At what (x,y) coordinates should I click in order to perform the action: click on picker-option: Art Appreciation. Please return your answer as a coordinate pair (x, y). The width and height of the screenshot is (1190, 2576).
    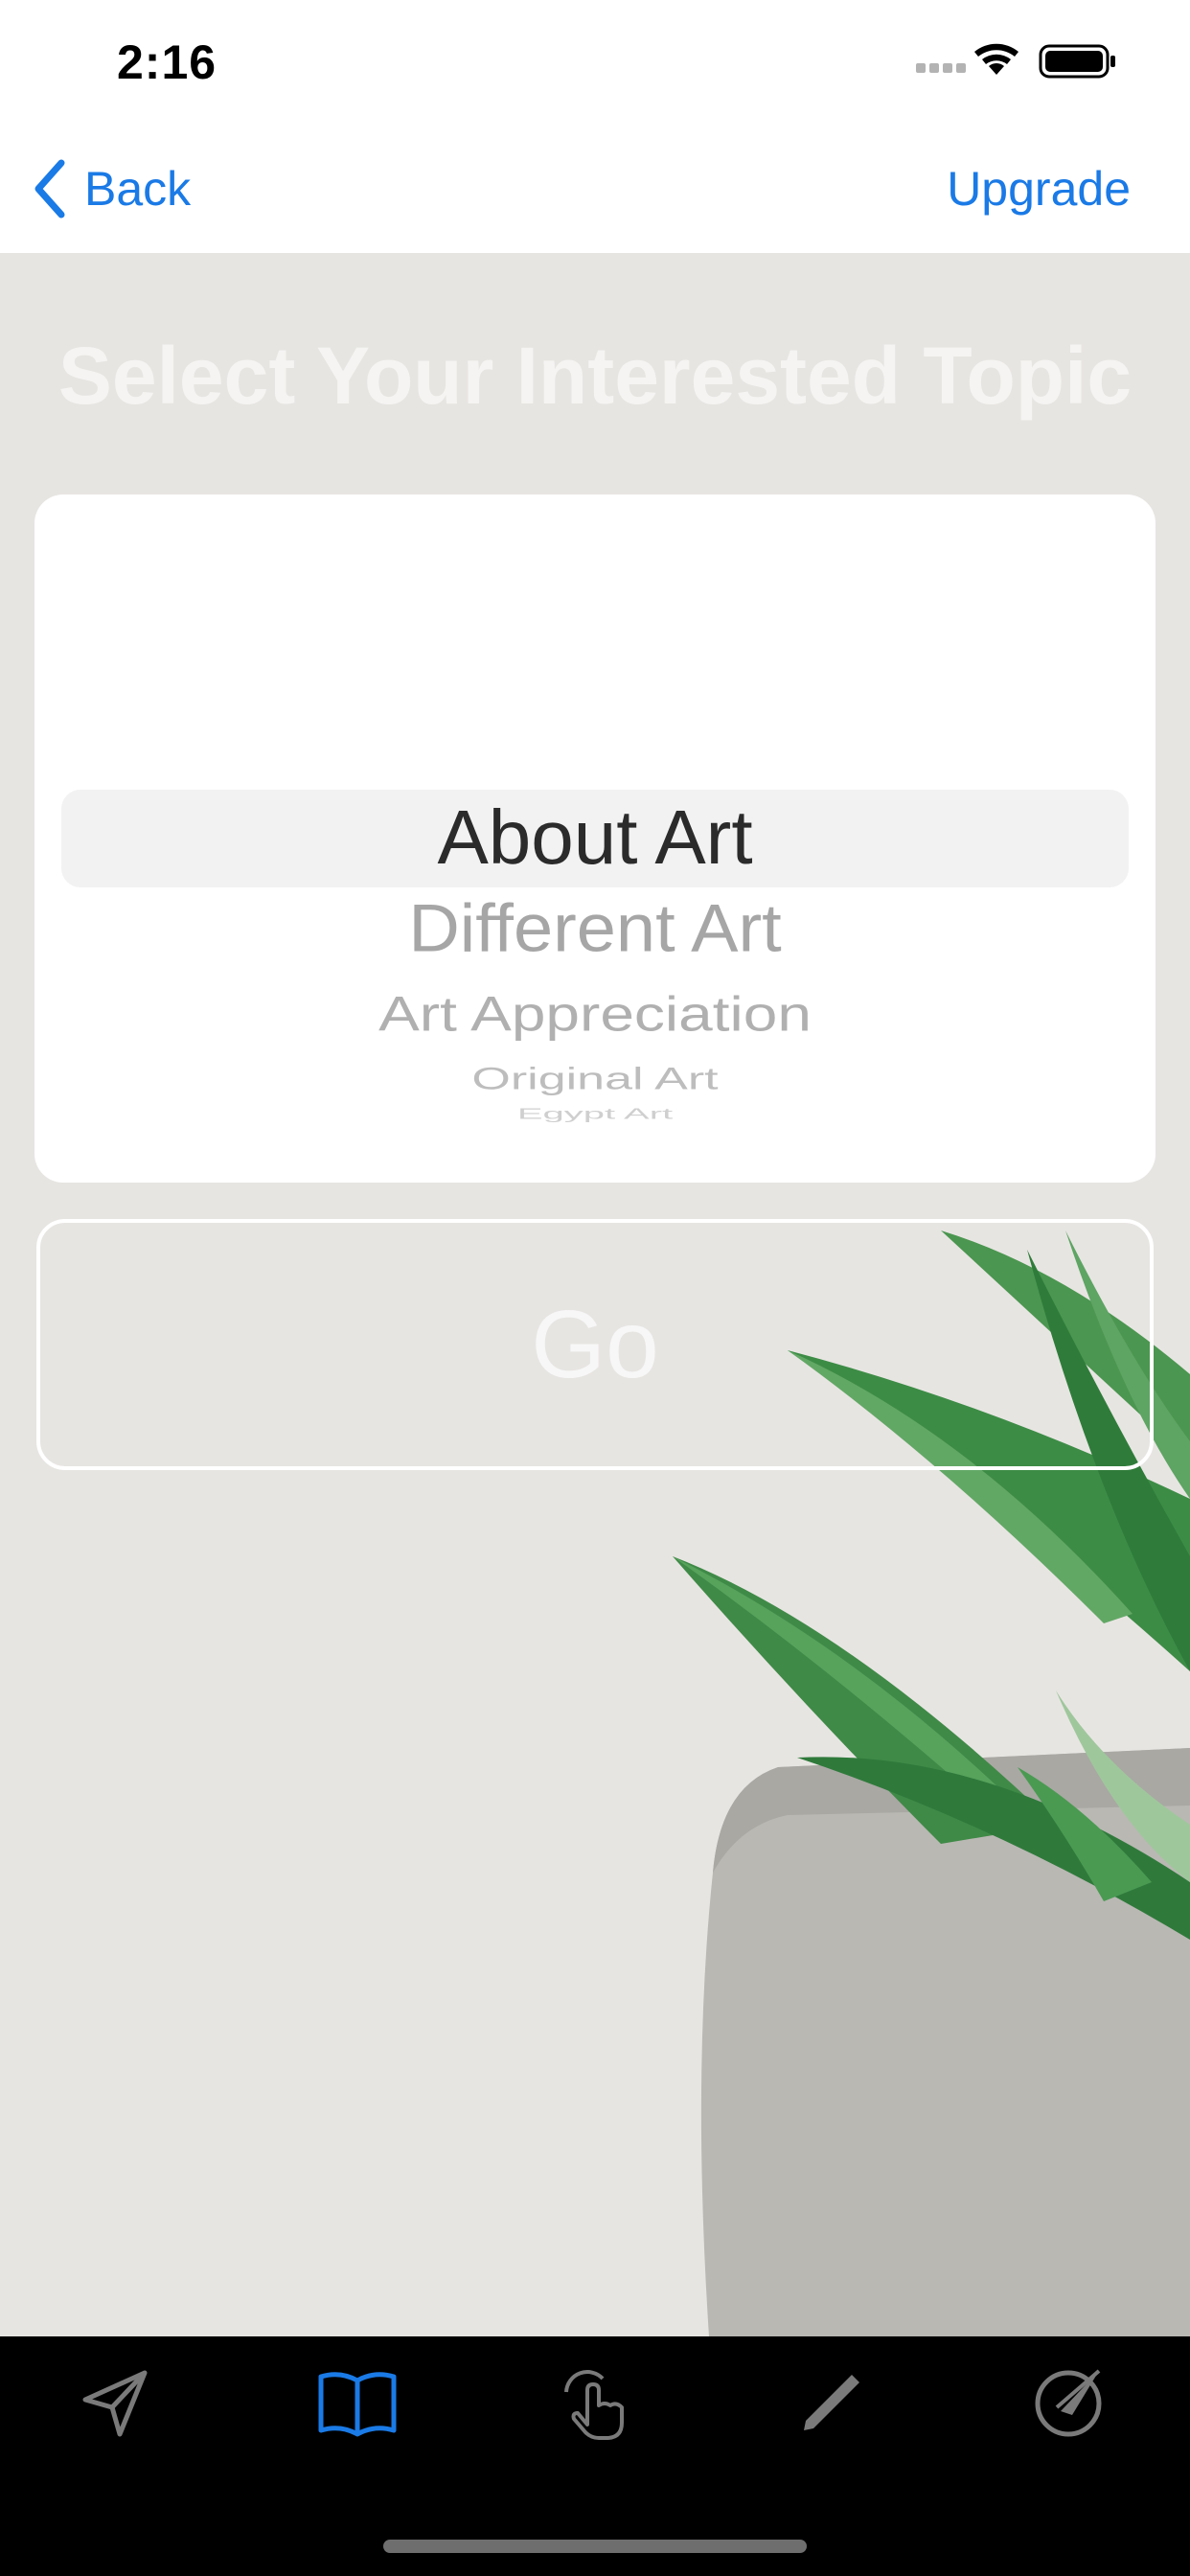
    Looking at the image, I should click on (595, 1013).